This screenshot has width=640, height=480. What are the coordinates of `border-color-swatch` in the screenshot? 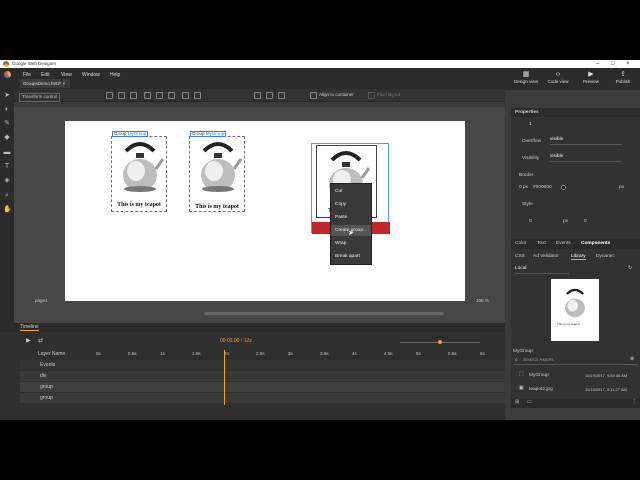 It's located at (563, 187).